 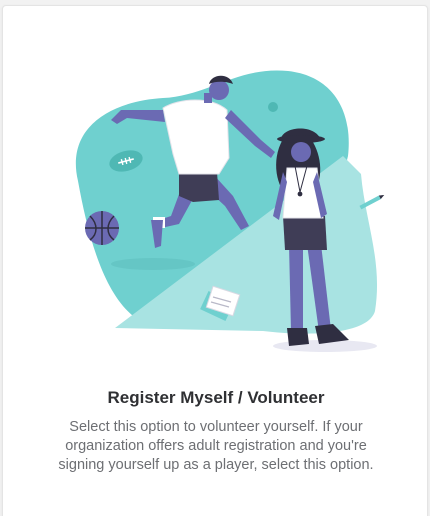 What do you see at coordinates (102, 228) in the screenshot?
I see `basketball-icon` at bounding box center [102, 228].